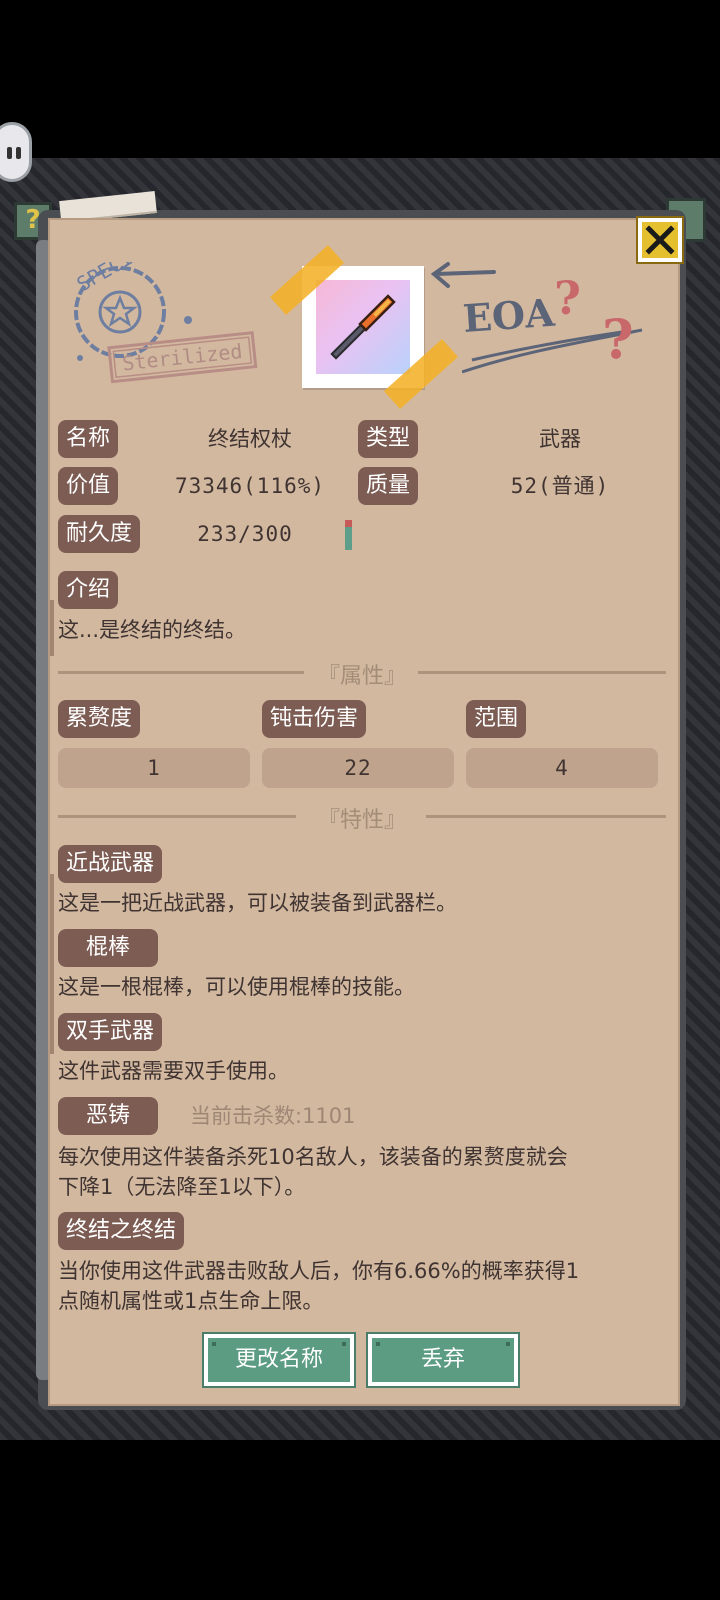  I want to click on attr-label-blunt-damage: 钝击伤害, so click(314, 719).